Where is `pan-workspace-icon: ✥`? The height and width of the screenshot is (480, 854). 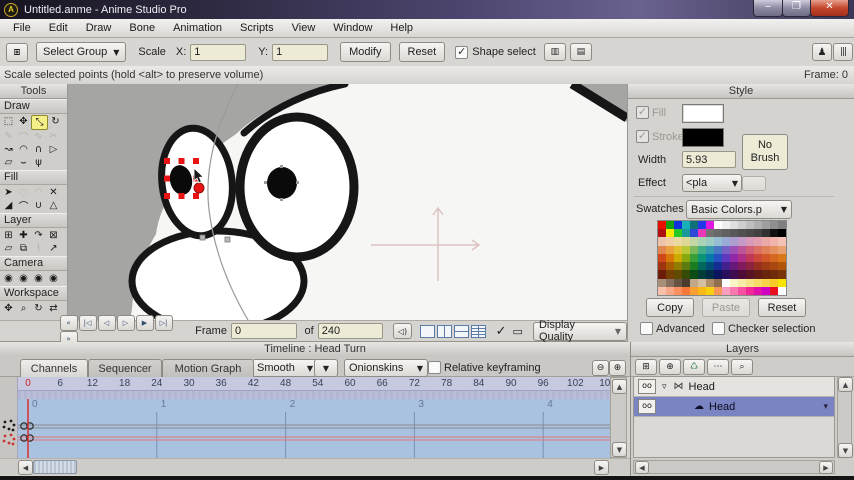 pan-workspace-icon: ✥ is located at coordinates (8, 308).